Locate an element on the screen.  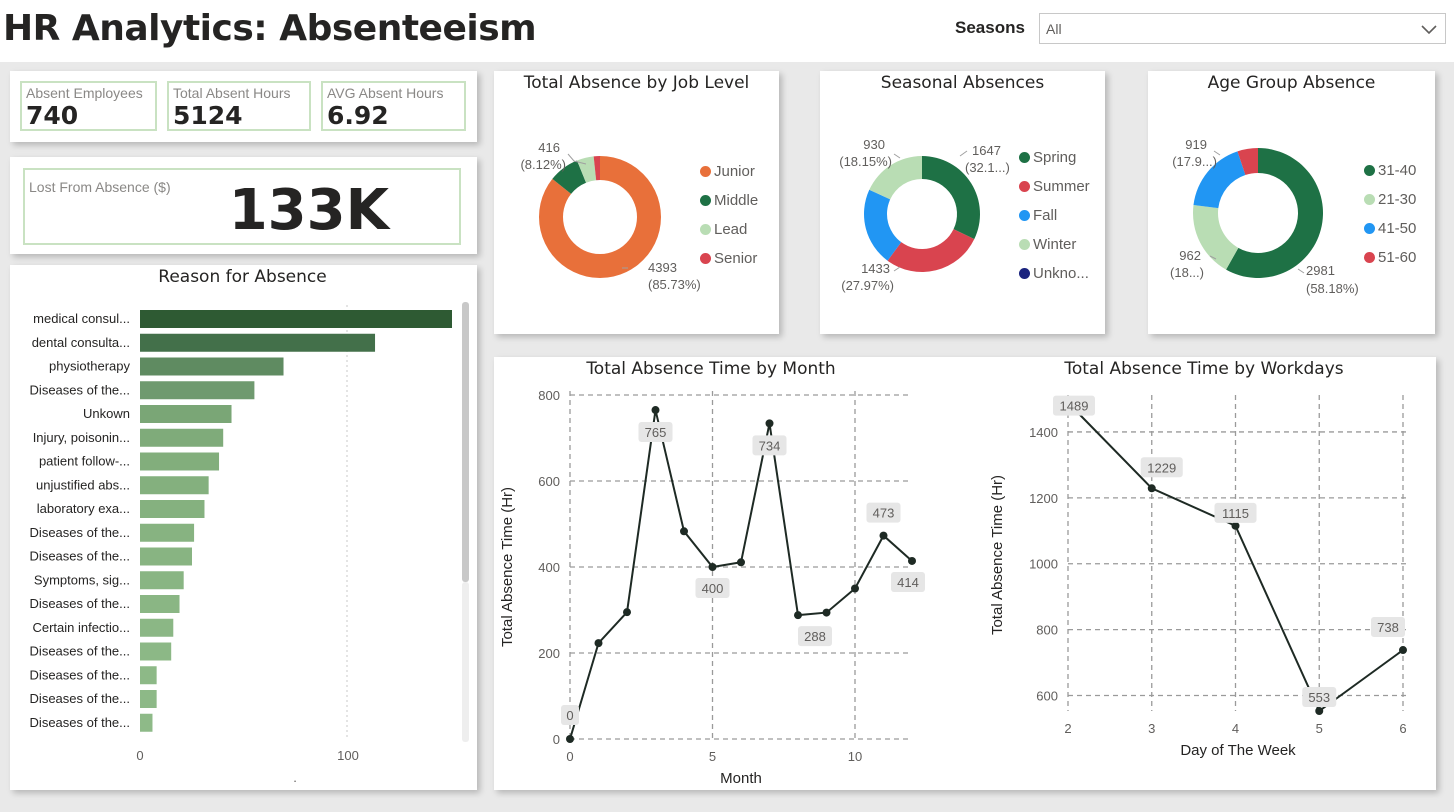
scrollbar-track is located at coordinates (465, 662).